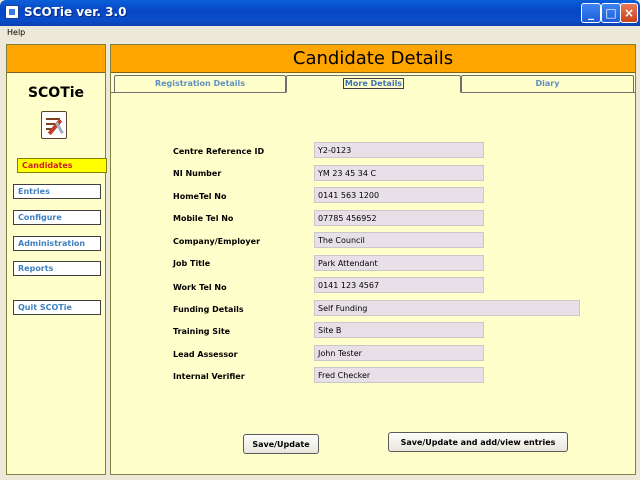  What do you see at coordinates (209, 376) in the screenshot?
I see `label-internal-verifier: Internal Verifier` at bounding box center [209, 376].